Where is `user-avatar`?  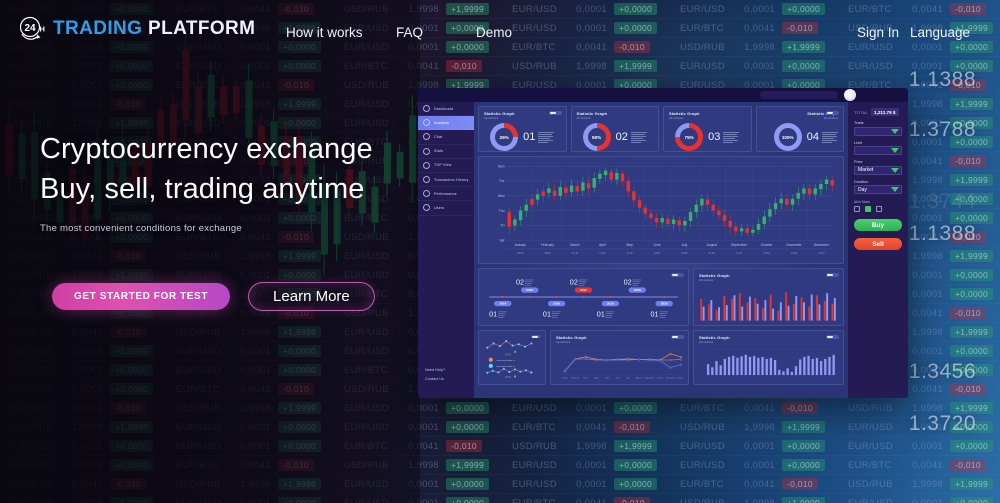
user-avatar is located at coordinates (850, 95).